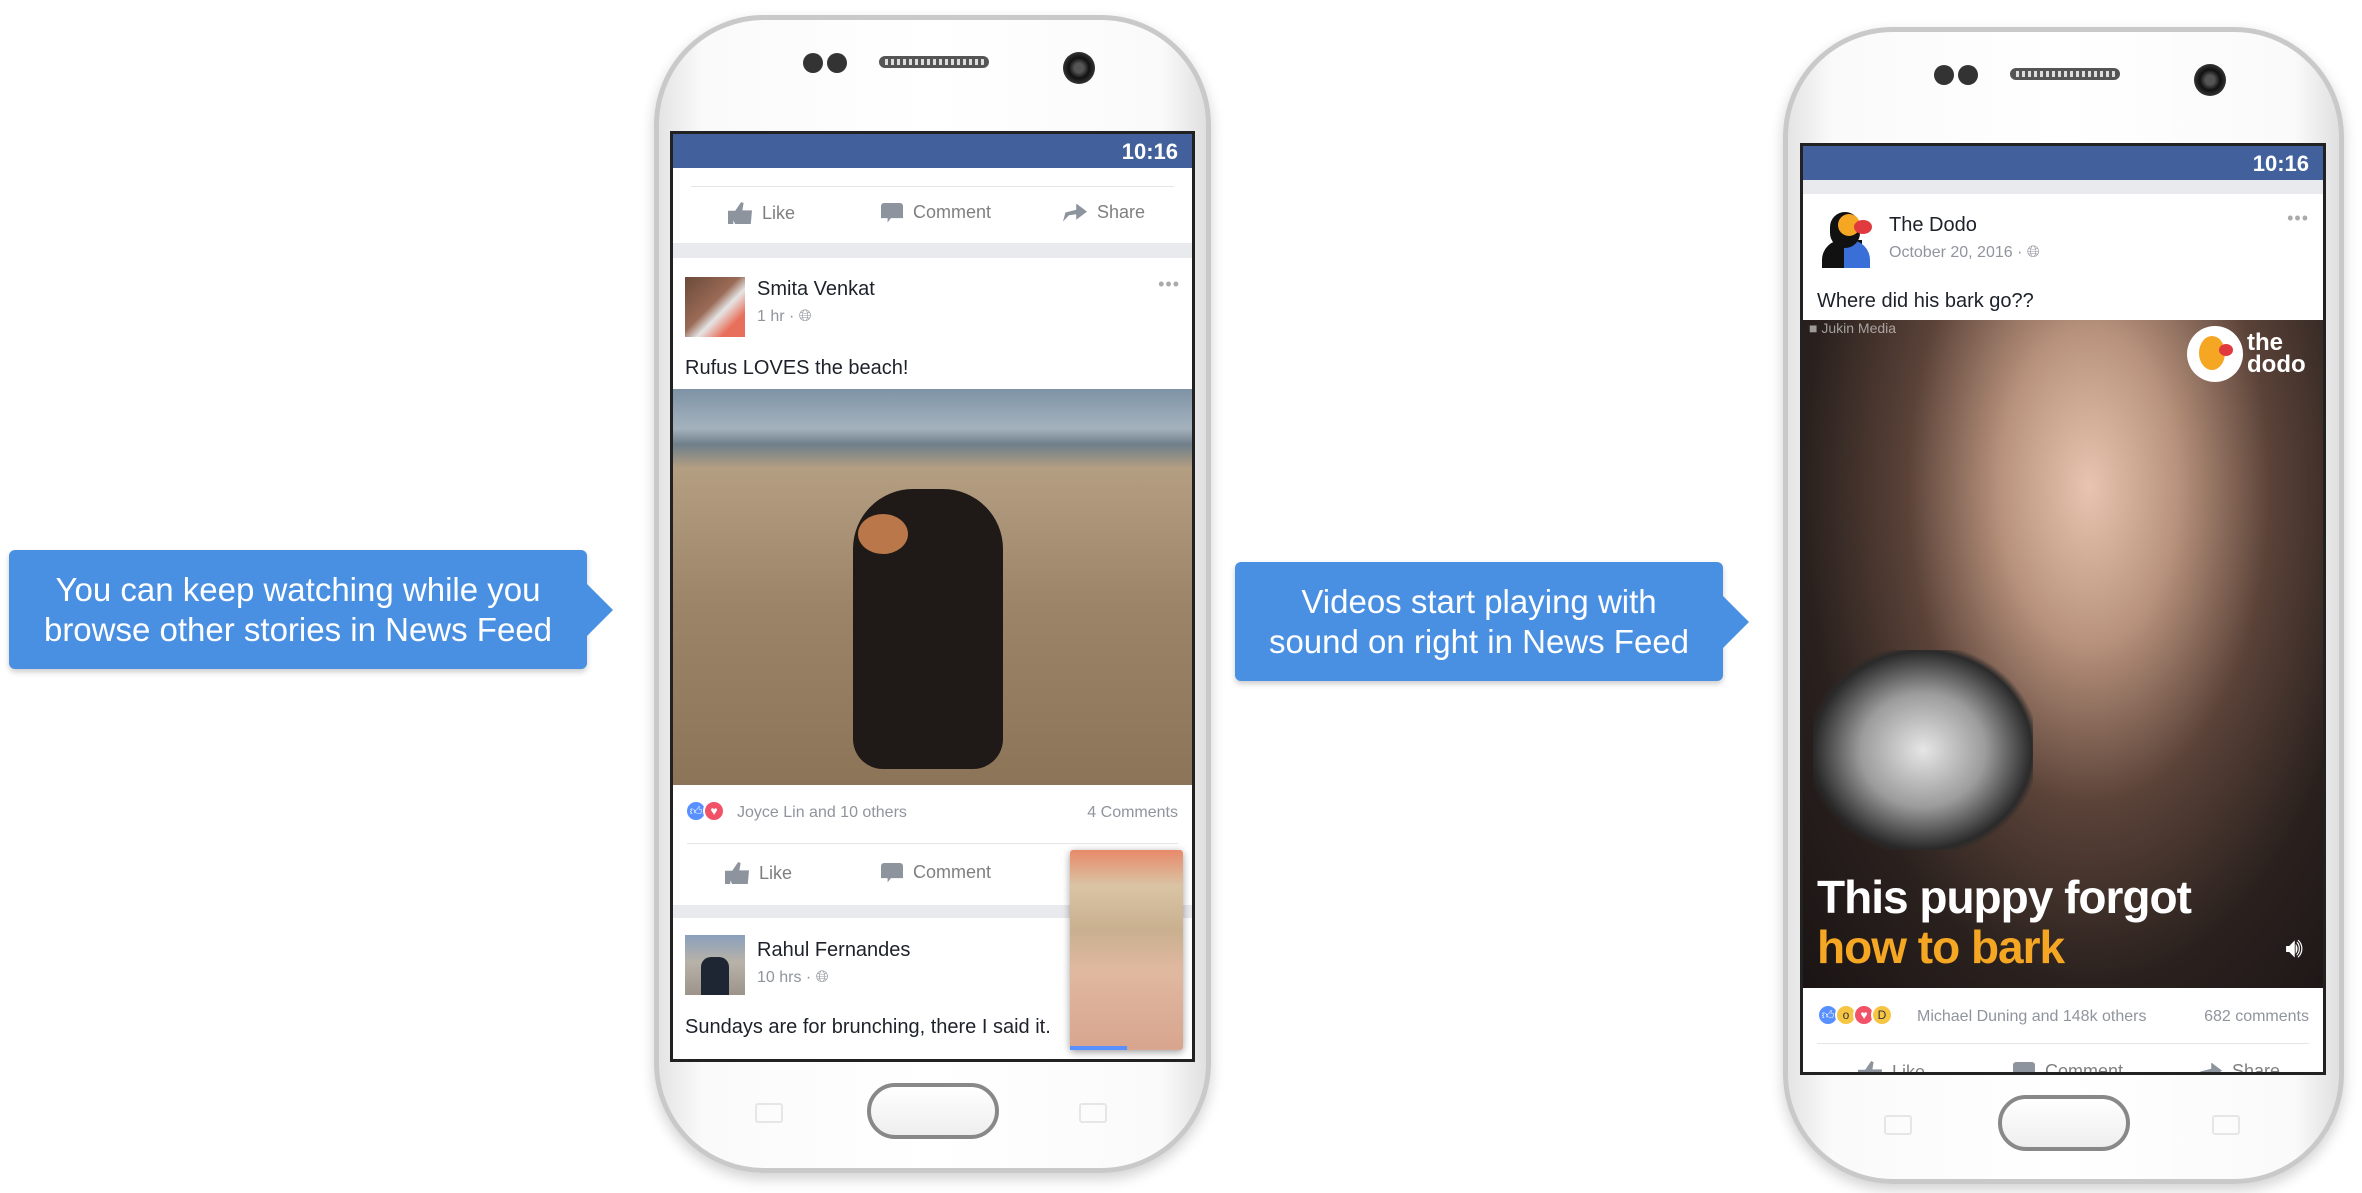 Image resolution: width=2362 pixels, height=1193 pixels. Describe the element at coordinates (1933, 225) in the screenshot. I see `post-author: The Dodo` at that location.